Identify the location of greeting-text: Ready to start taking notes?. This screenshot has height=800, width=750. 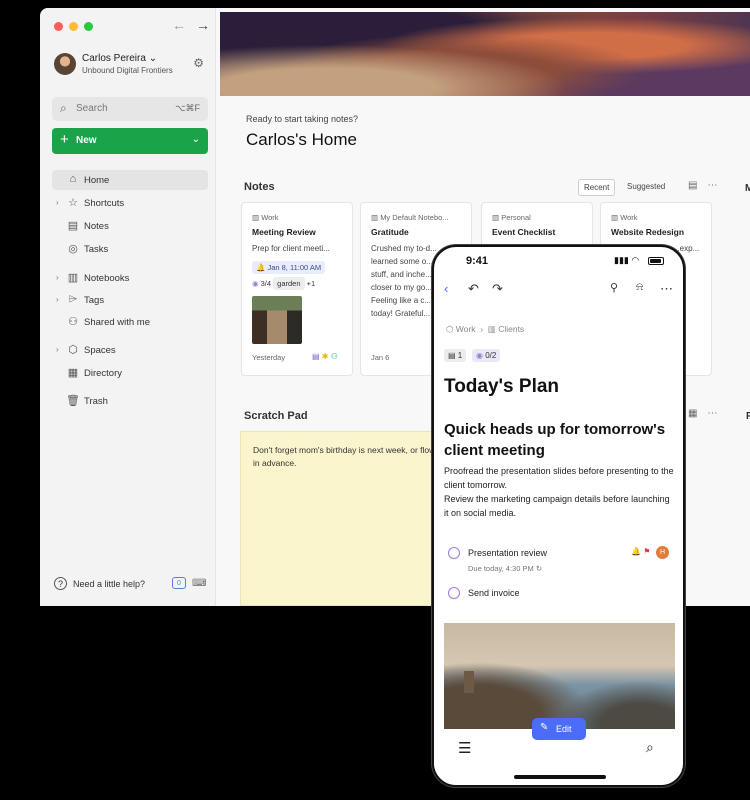
(302, 119).